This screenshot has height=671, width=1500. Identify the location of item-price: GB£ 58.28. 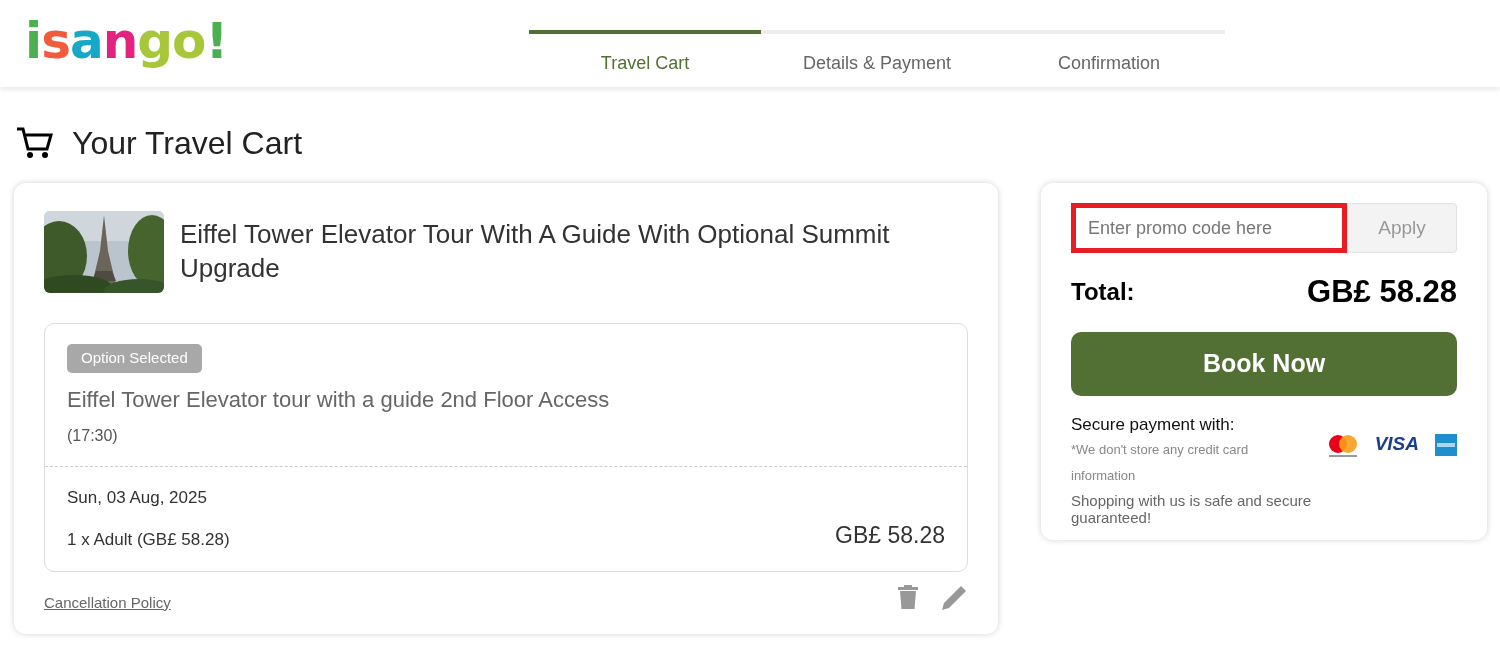
(890, 535).